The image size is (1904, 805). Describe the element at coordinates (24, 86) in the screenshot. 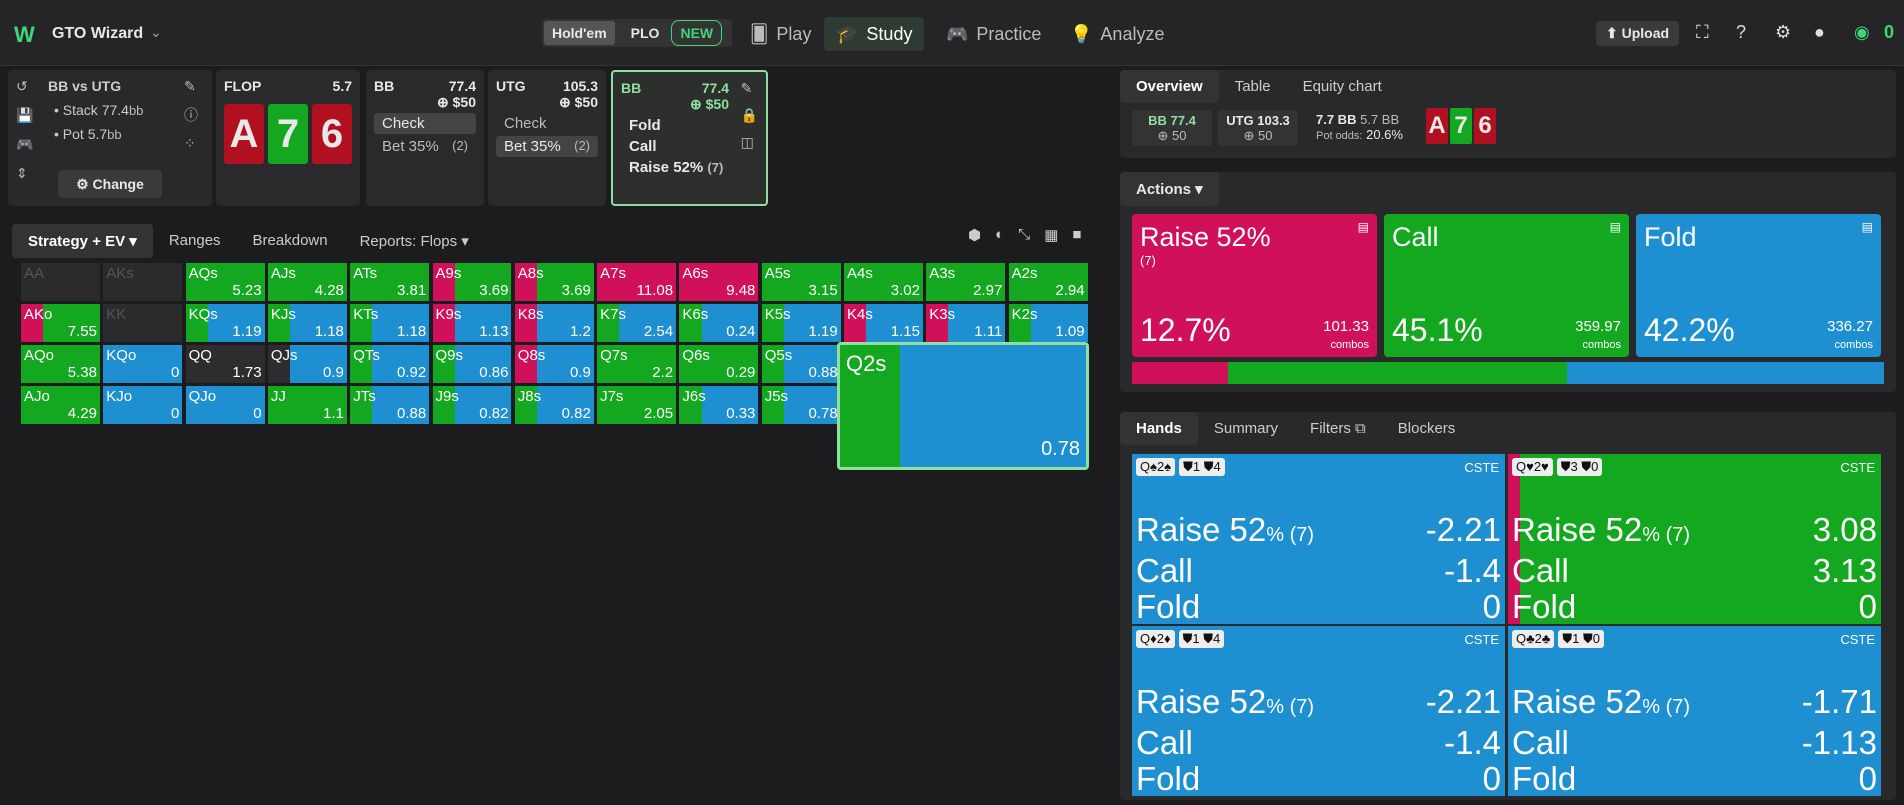

I see `reset-icon: ↺` at that location.